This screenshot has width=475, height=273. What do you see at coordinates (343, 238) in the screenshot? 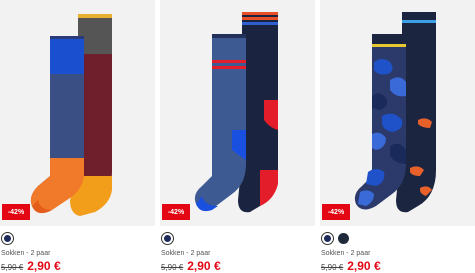
I see `color-swatch` at bounding box center [343, 238].